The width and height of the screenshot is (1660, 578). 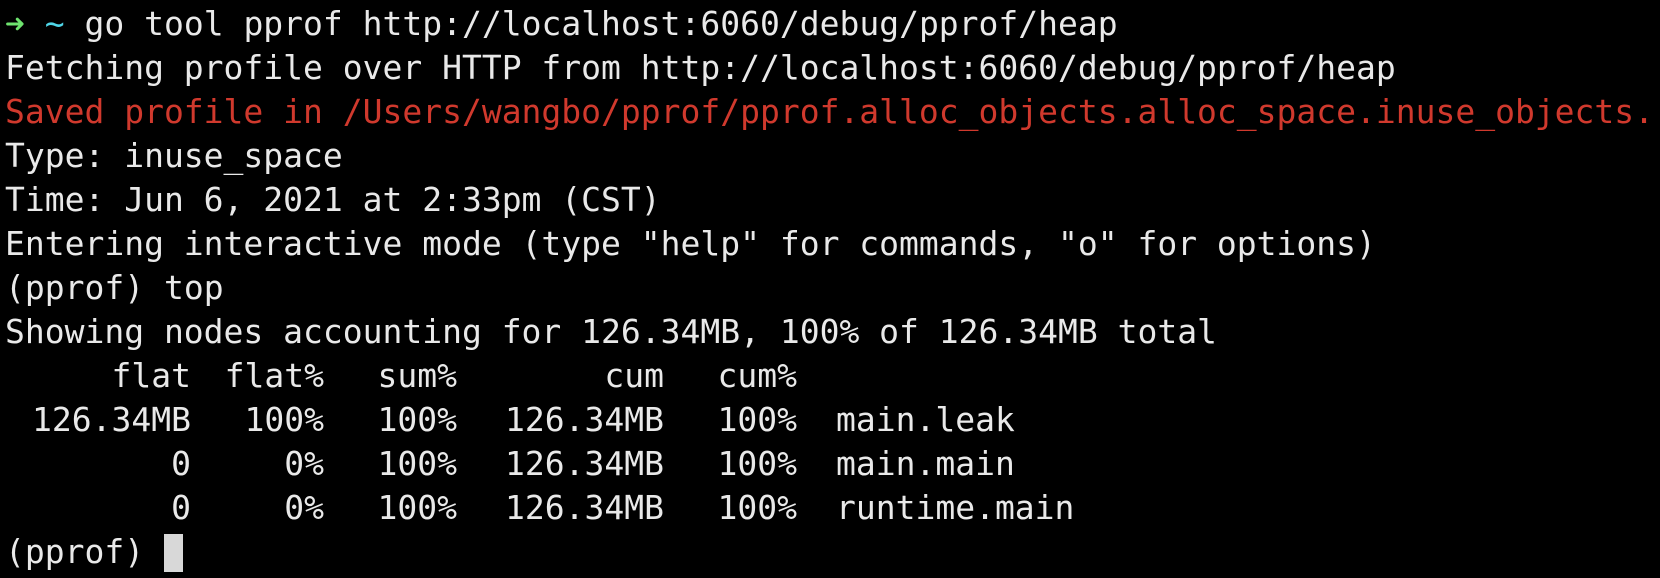 What do you see at coordinates (832, 420) in the screenshot?
I see `table-row: 126.34MB 100% 100% 126.34MB 100% main.leak` at bounding box center [832, 420].